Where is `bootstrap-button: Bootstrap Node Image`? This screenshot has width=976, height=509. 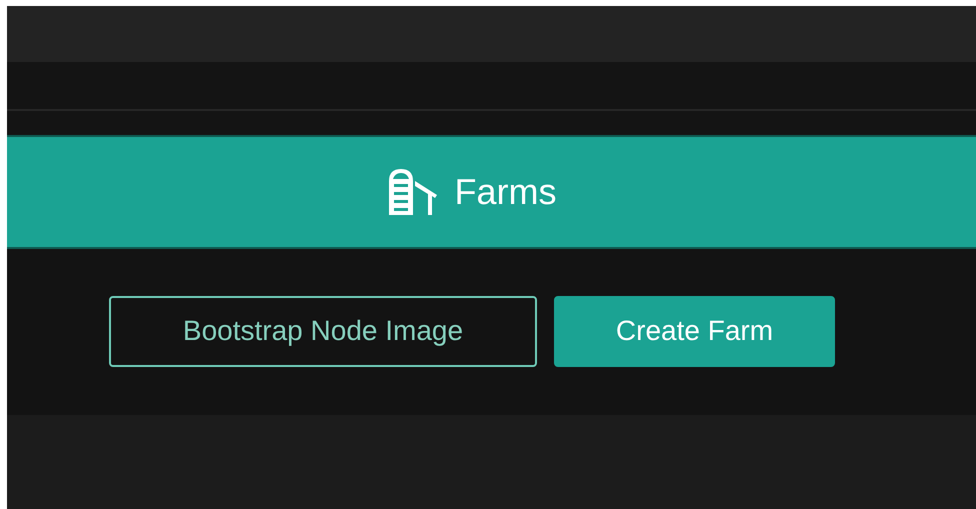 bootstrap-button: Bootstrap Node Image is located at coordinates (323, 331).